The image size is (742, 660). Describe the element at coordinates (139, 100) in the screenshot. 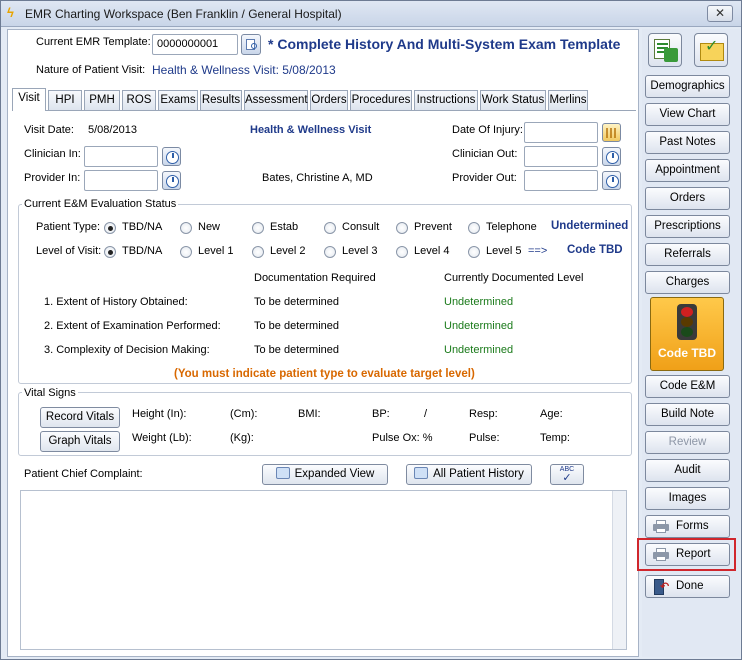

I see `tab-ros: ROS` at that location.